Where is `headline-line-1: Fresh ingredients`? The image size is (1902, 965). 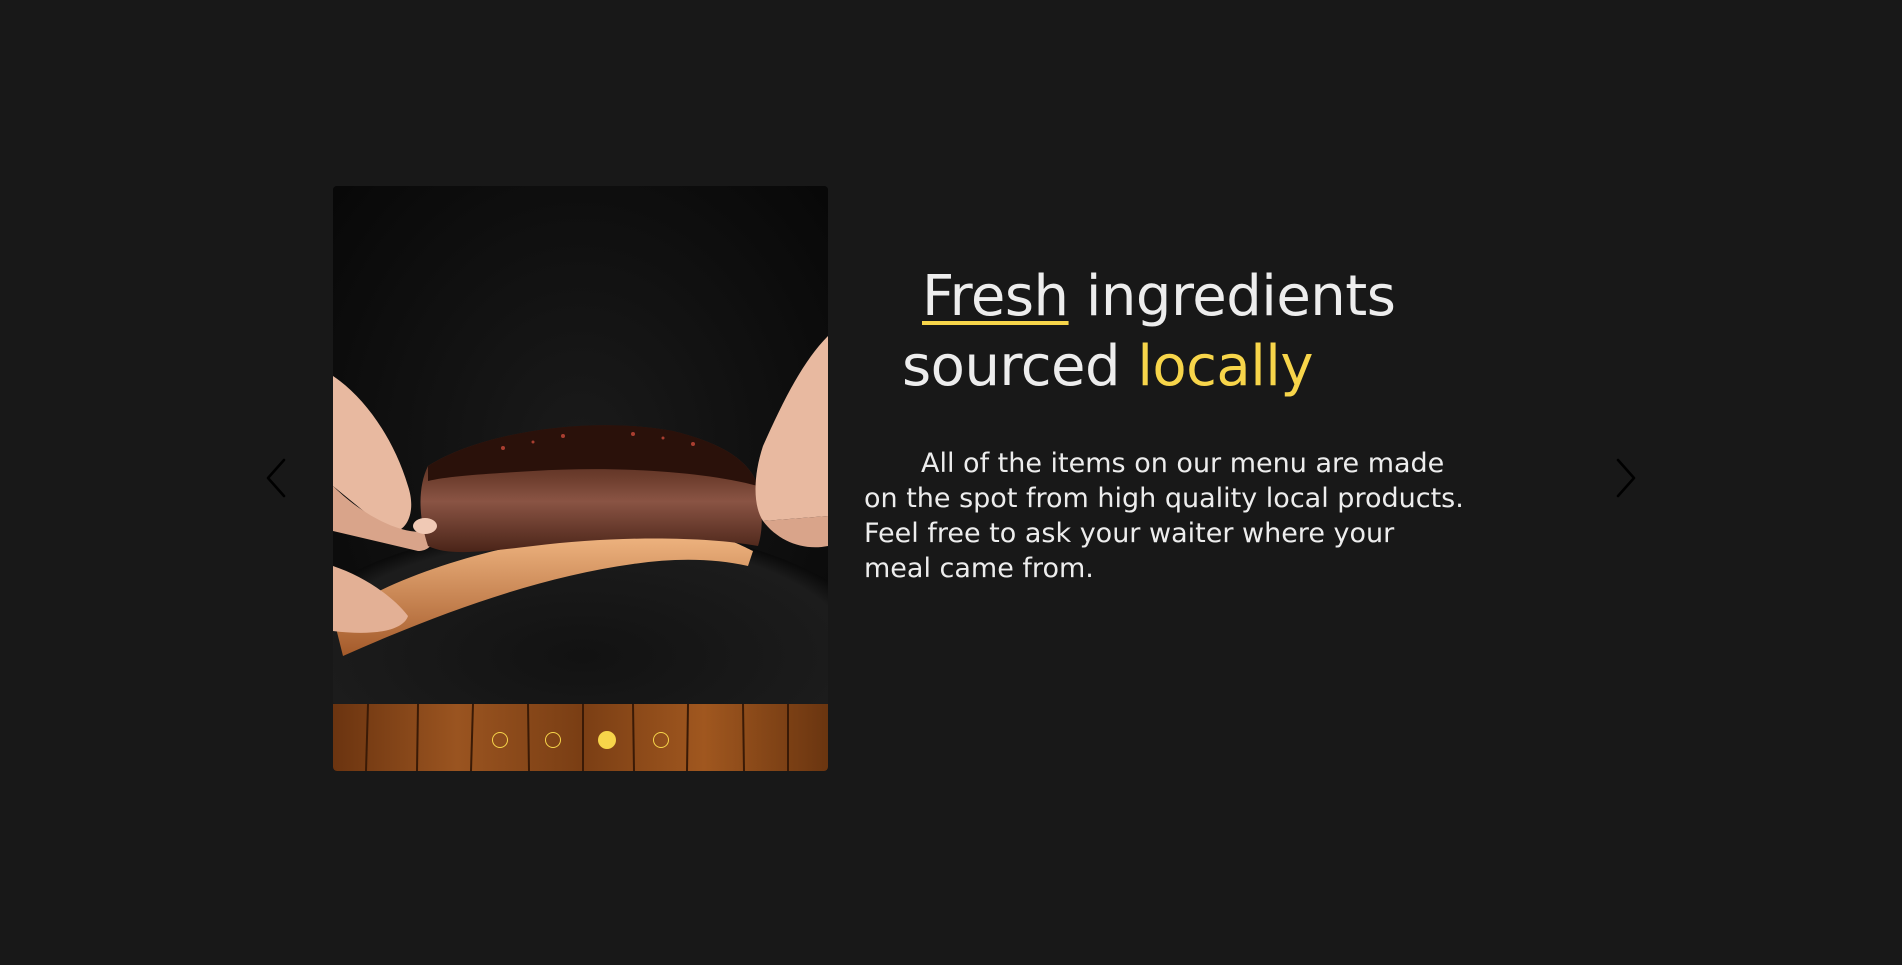 headline-line-1: Fresh ingredients is located at coordinates (1169, 297).